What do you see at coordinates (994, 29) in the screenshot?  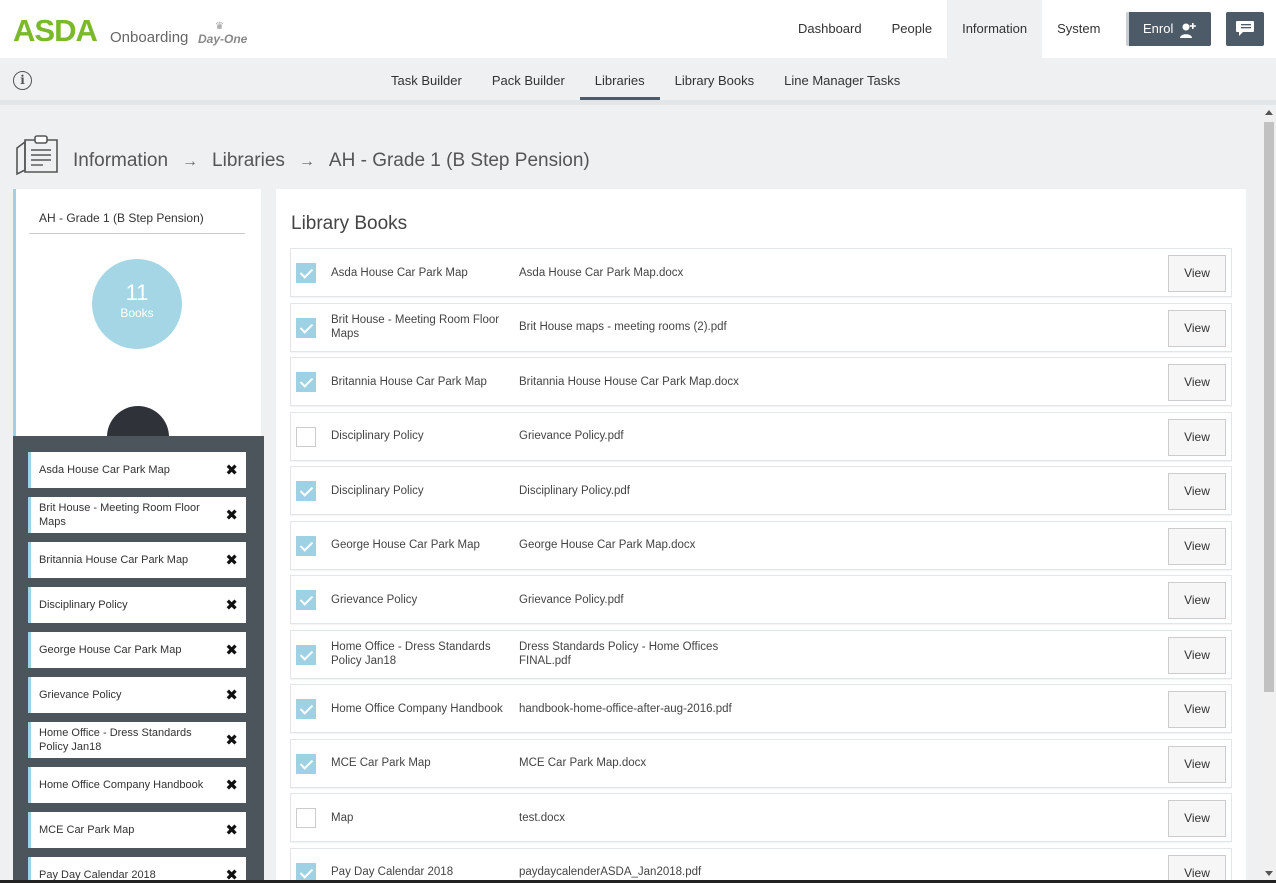 I see `nav-information: Information` at bounding box center [994, 29].